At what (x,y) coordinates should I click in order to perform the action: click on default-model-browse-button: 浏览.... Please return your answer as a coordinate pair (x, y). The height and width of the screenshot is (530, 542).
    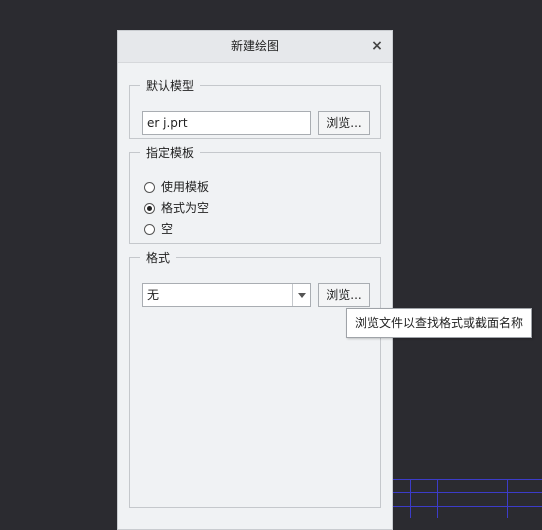
    Looking at the image, I should click on (344, 123).